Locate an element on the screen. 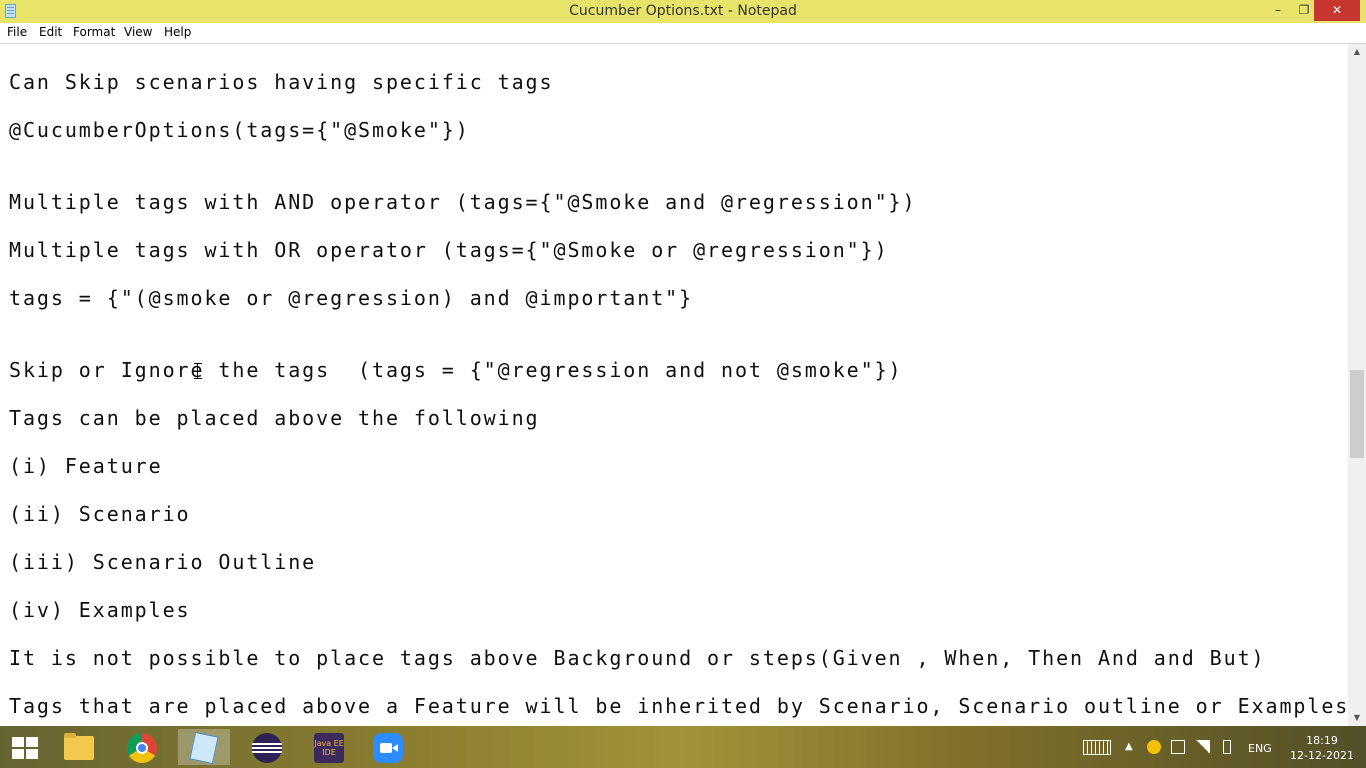 The width and height of the screenshot is (1366, 768). start-button is located at coordinates (25, 747).